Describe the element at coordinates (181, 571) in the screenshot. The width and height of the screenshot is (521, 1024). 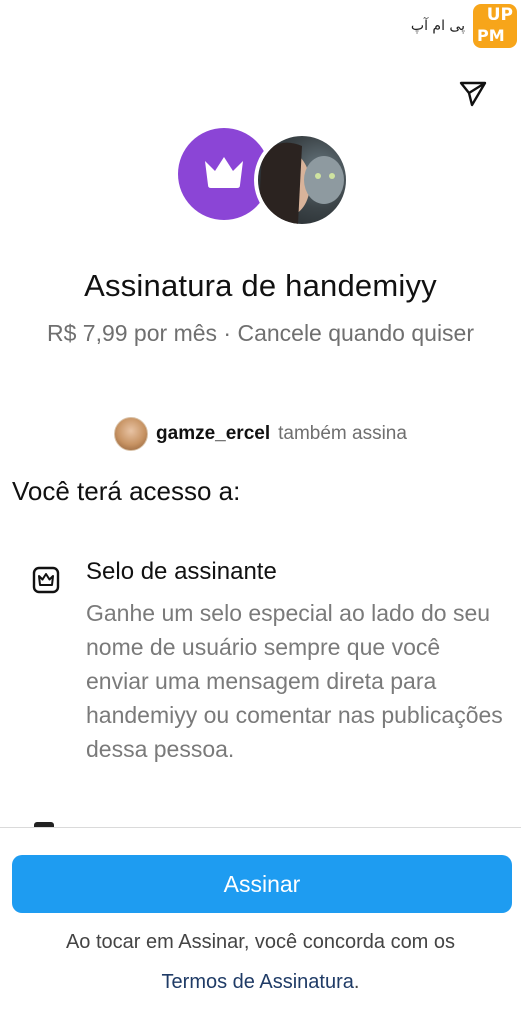
I see `benefit-title: Selo de assinante` at that location.